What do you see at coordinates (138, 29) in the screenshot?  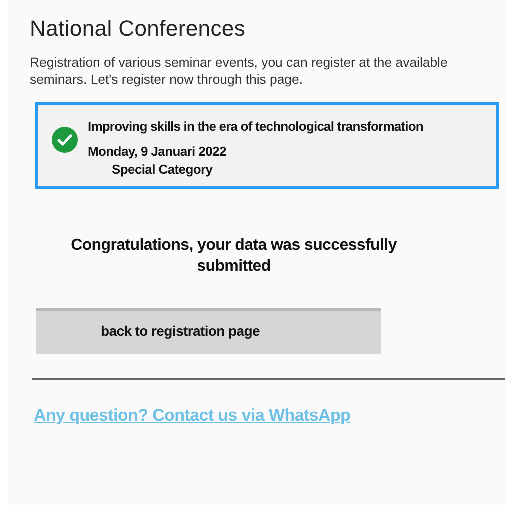 I see `page-title: National Conferences` at bounding box center [138, 29].